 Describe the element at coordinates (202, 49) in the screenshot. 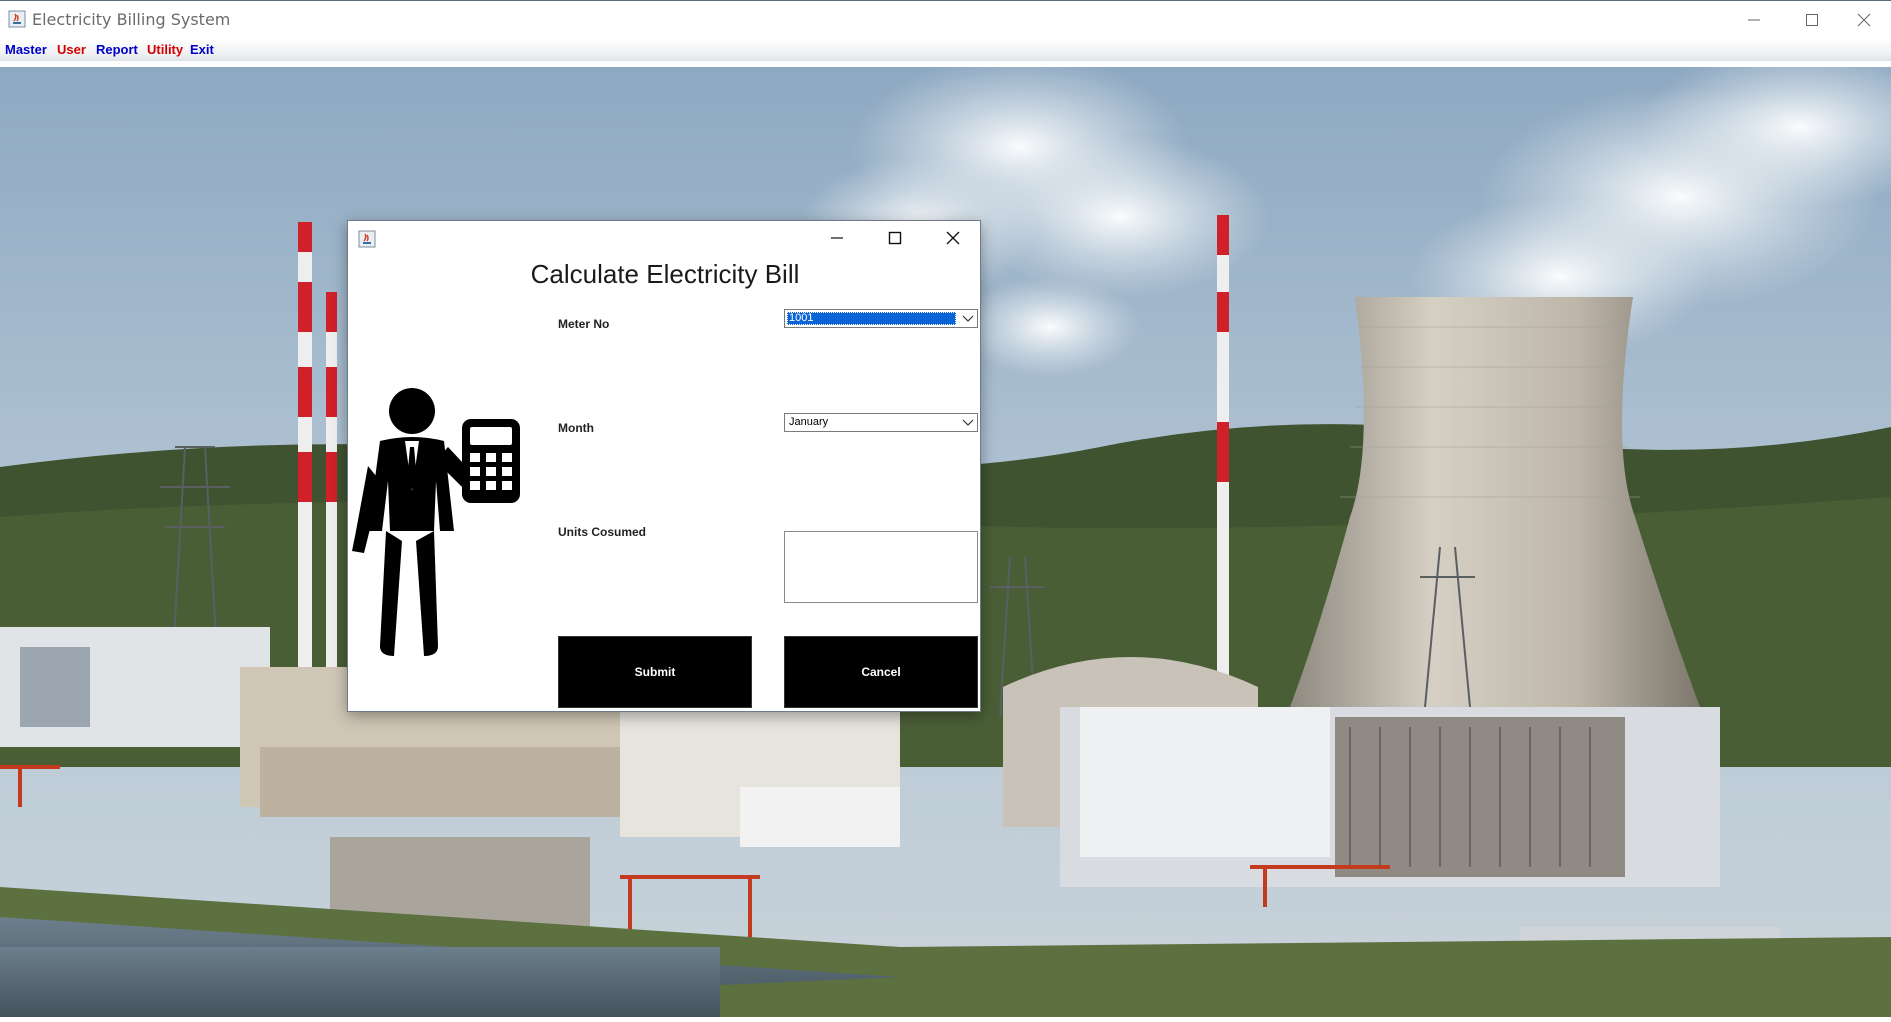

I see `menu-exit: Exit` at that location.